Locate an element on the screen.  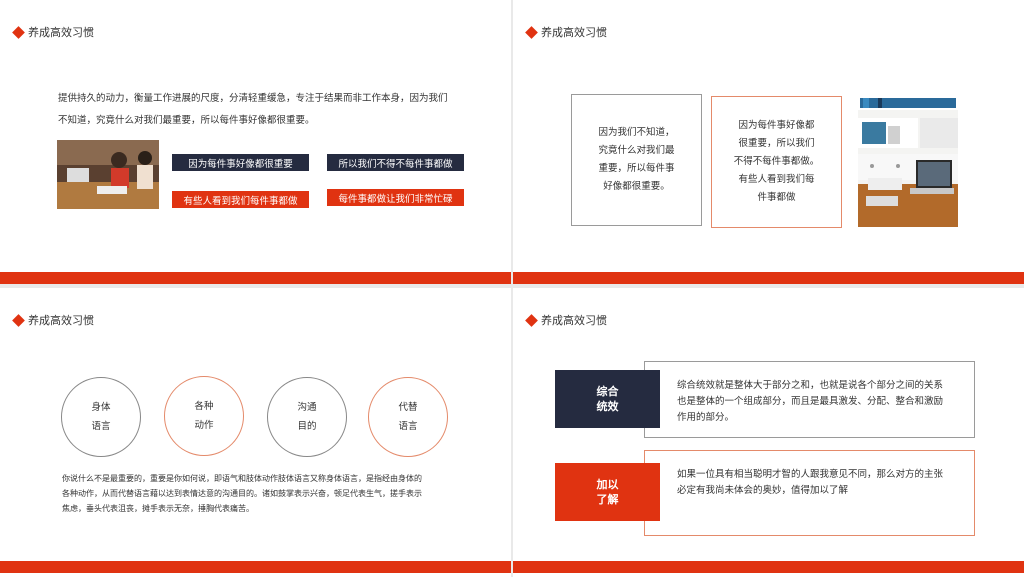
circle-2: 各种 动作 is located at coordinates (204, 416).